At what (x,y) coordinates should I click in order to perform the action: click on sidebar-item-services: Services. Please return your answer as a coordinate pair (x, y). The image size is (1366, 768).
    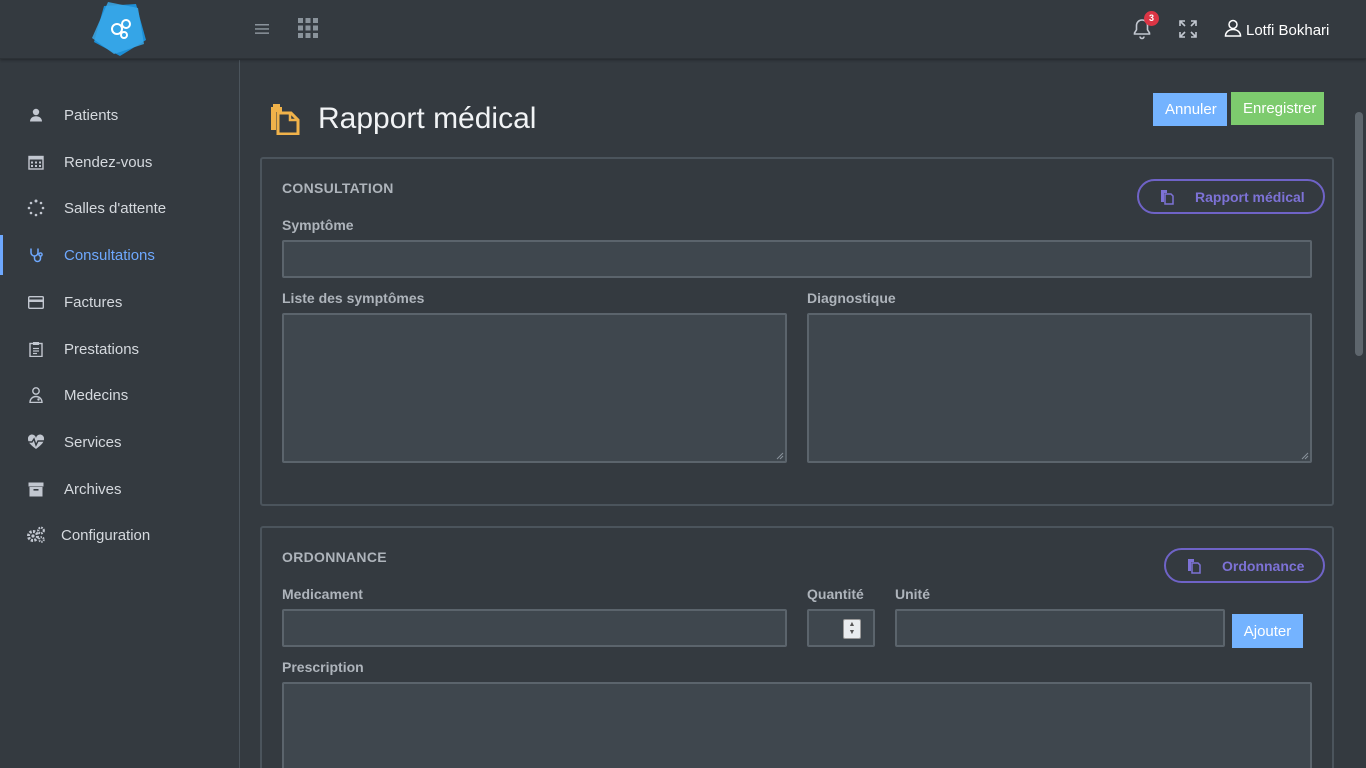
    Looking at the image, I should click on (119, 442).